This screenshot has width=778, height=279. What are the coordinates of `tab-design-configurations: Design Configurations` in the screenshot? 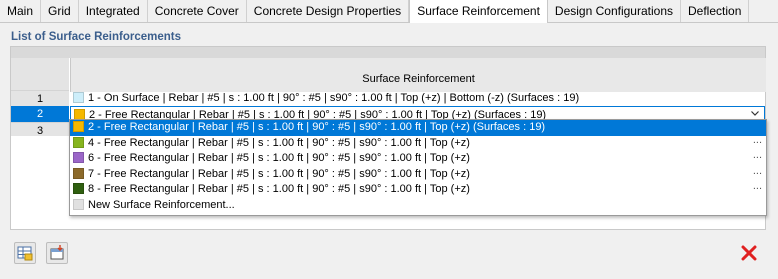 It's located at (614, 11).